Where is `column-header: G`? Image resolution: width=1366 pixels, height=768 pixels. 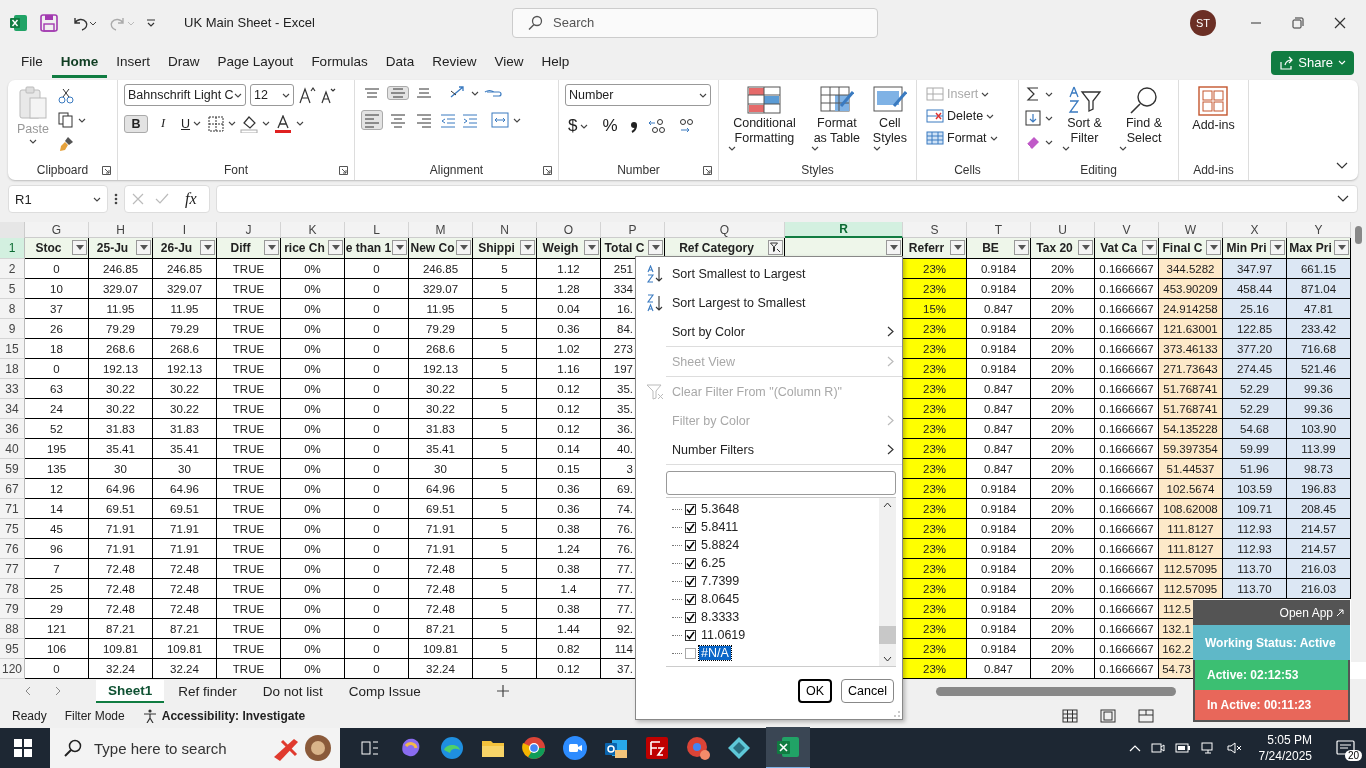 column-header: G is located at coordinates (57, 230).